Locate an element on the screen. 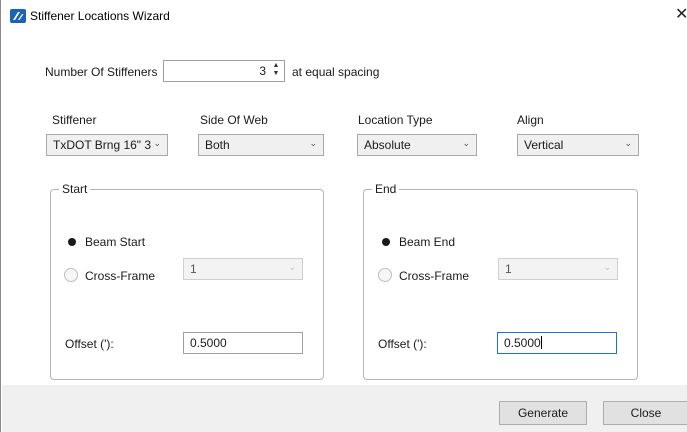  align-label: Align is located at coordinates (530, 120).